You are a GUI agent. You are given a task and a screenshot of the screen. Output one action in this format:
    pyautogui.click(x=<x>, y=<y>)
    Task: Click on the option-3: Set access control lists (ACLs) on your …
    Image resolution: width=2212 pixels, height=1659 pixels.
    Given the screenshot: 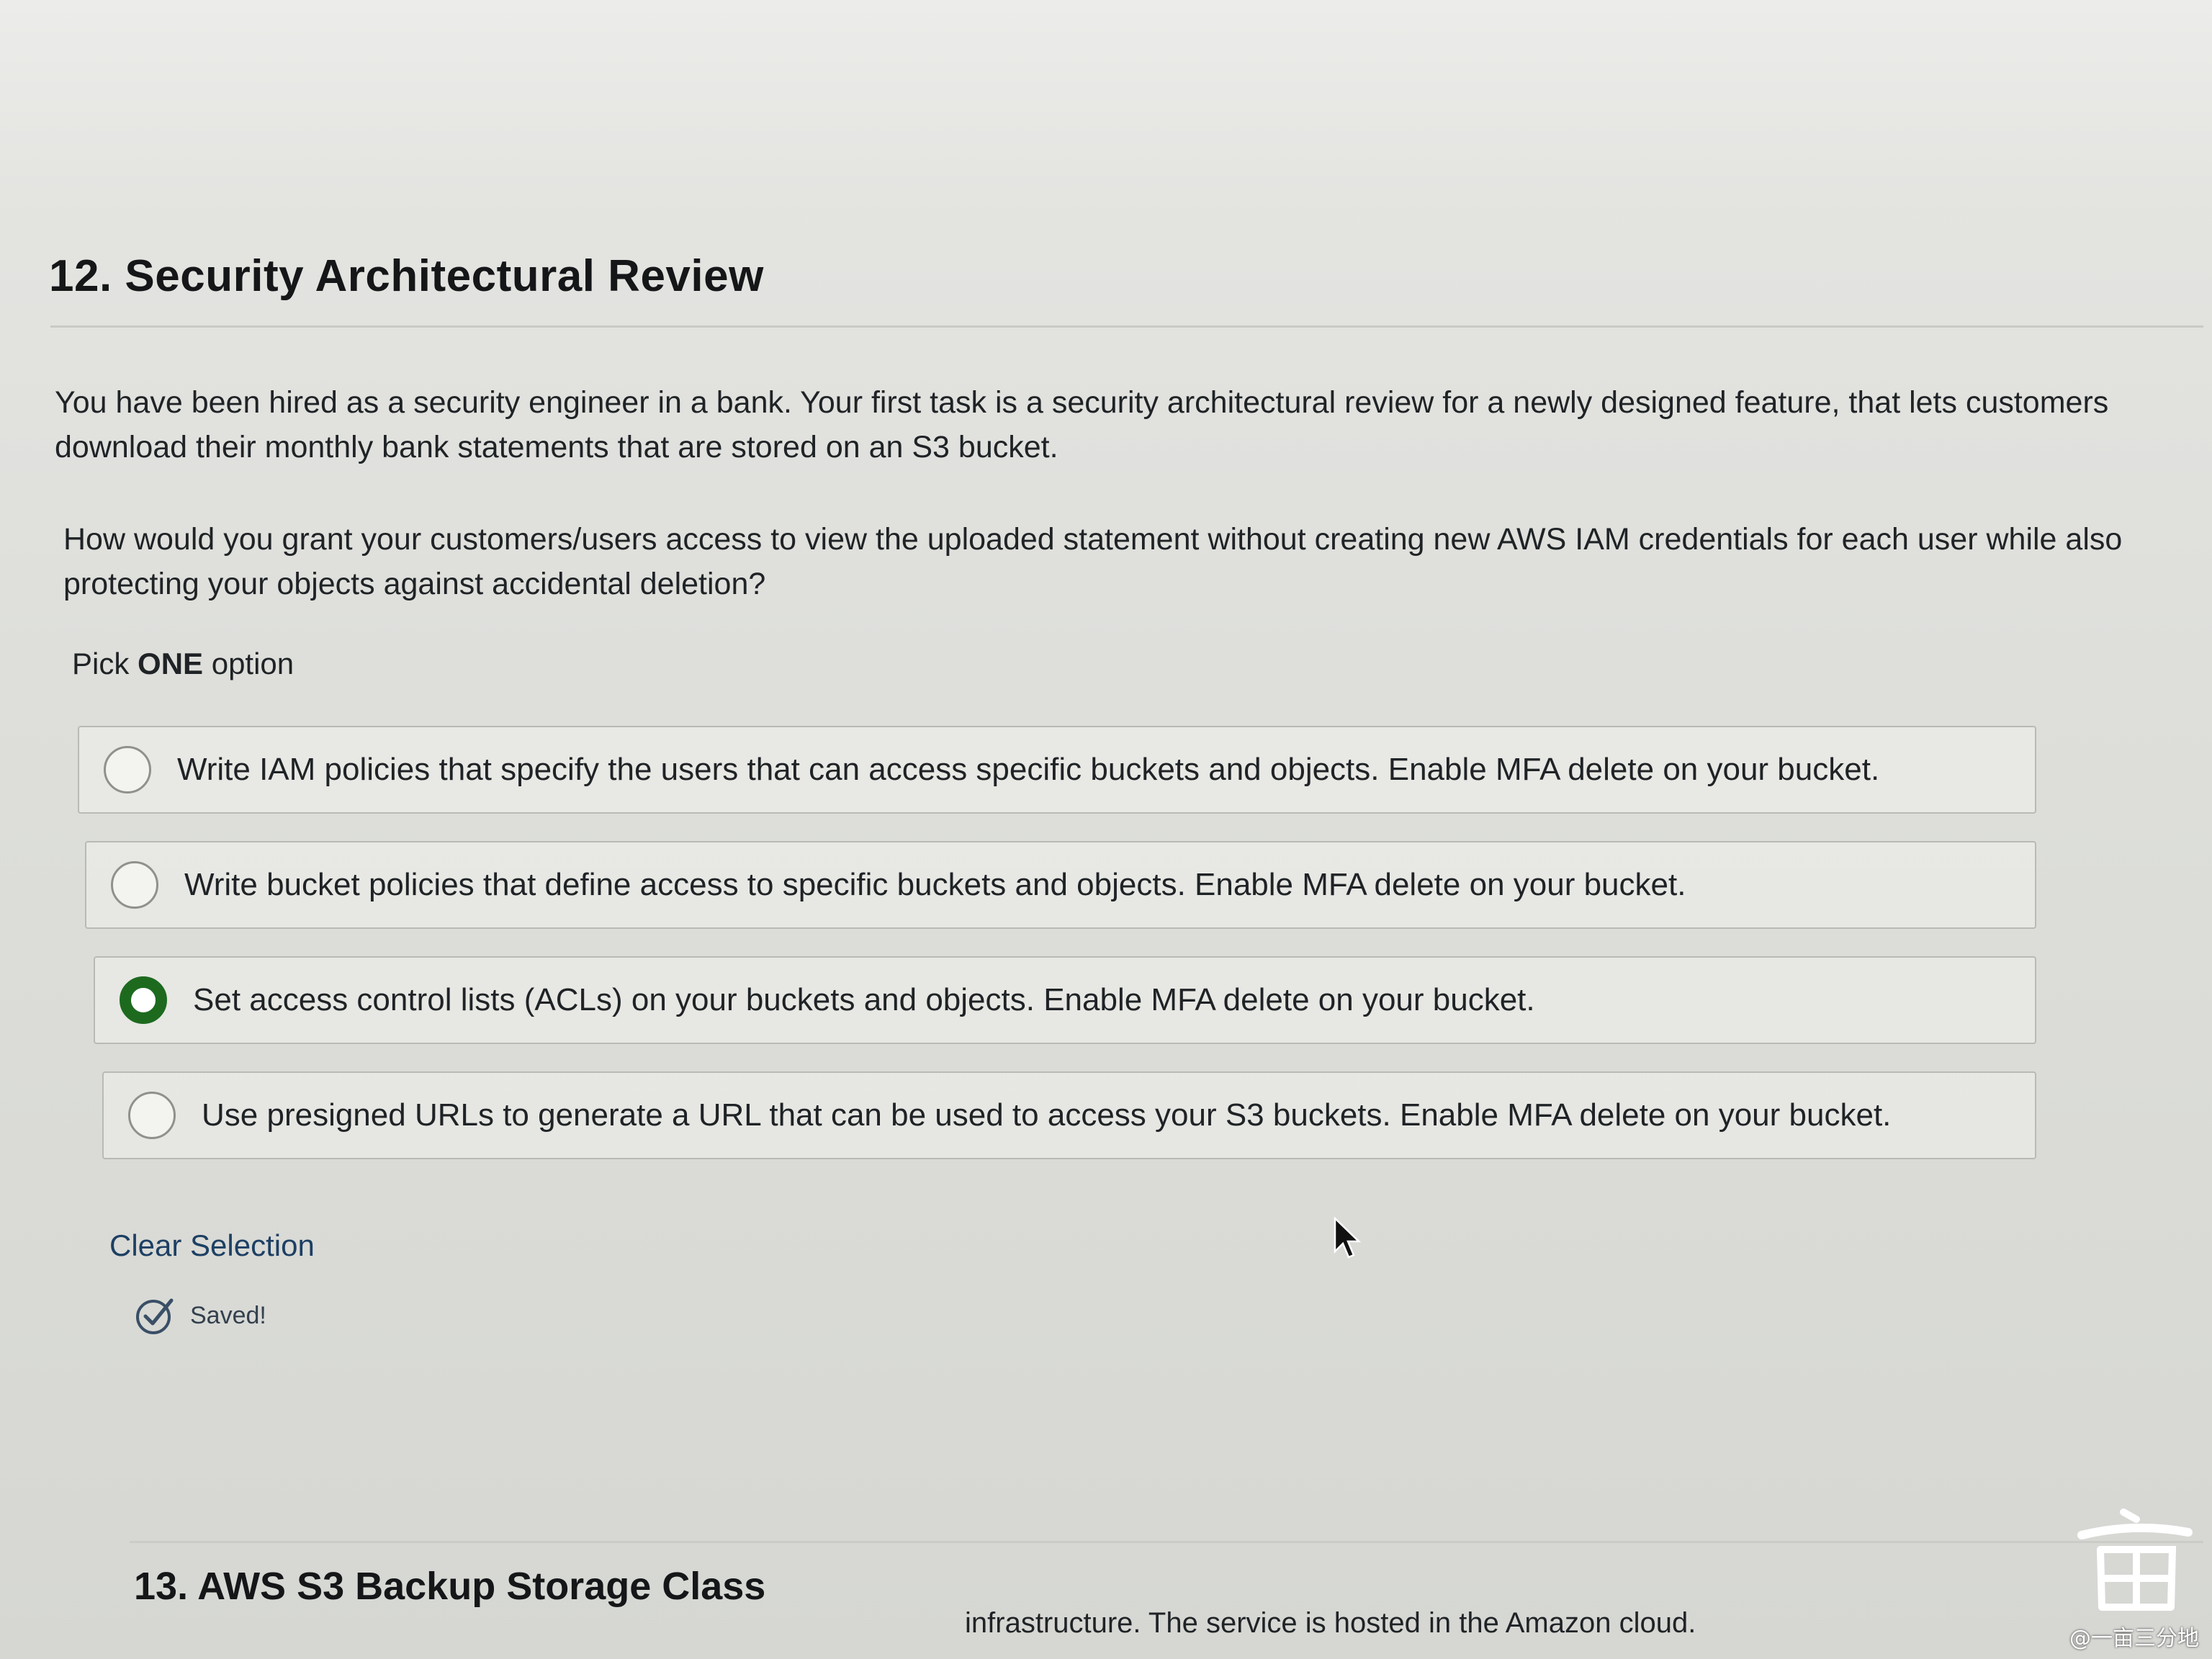 What is the action you would take?
    pyautogui.click(x=1065, y=1000)
    